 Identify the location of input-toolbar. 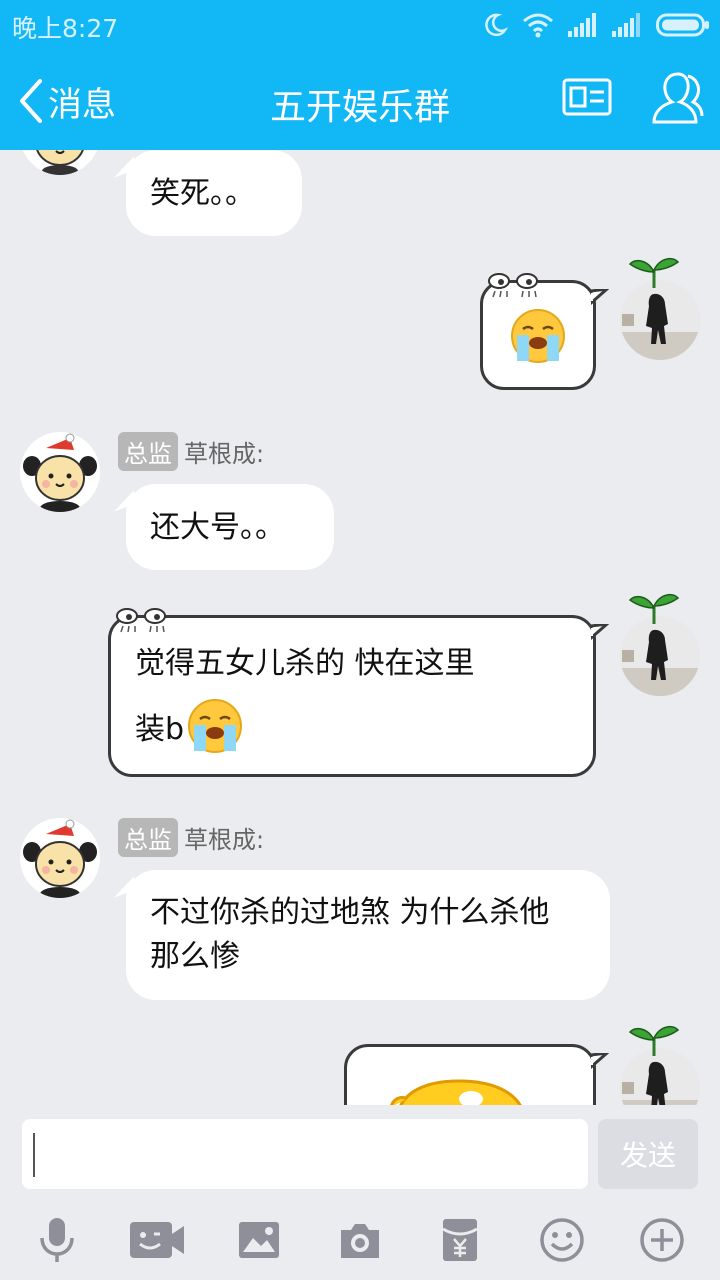
(360, 1240).